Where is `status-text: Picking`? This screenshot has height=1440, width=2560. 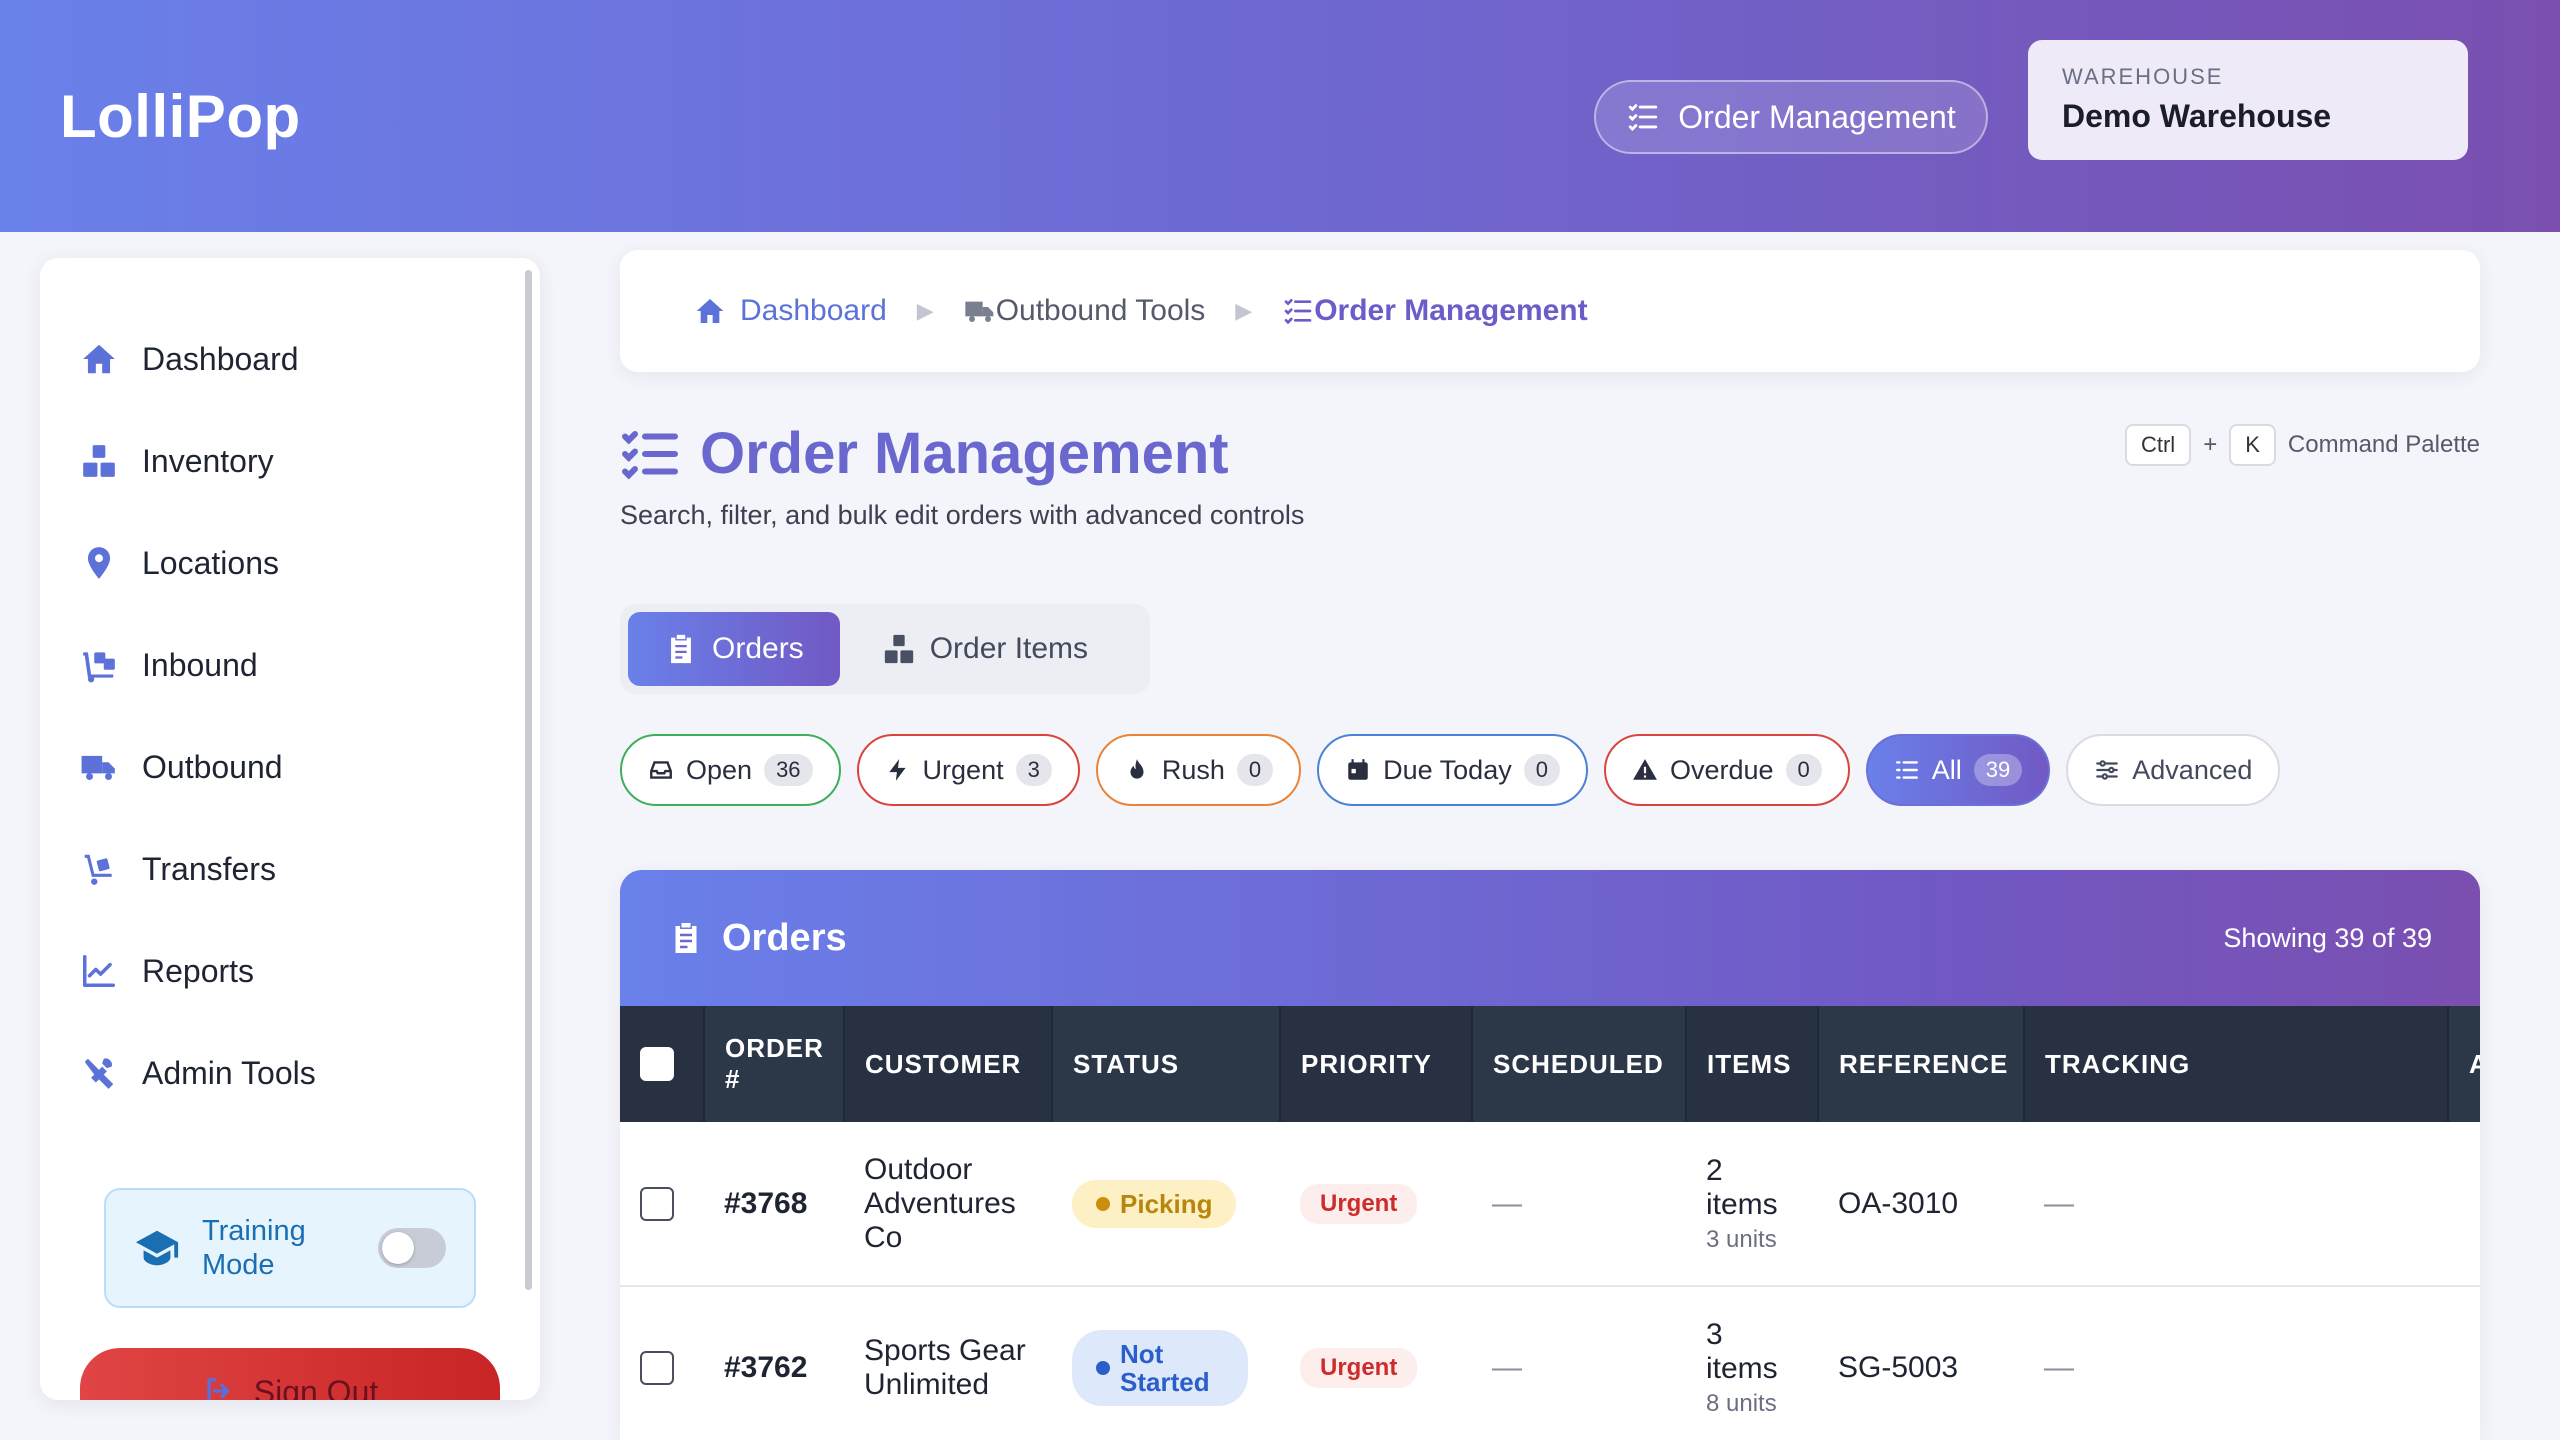 status-text: Picking is located at coordinates (1166, 1203).